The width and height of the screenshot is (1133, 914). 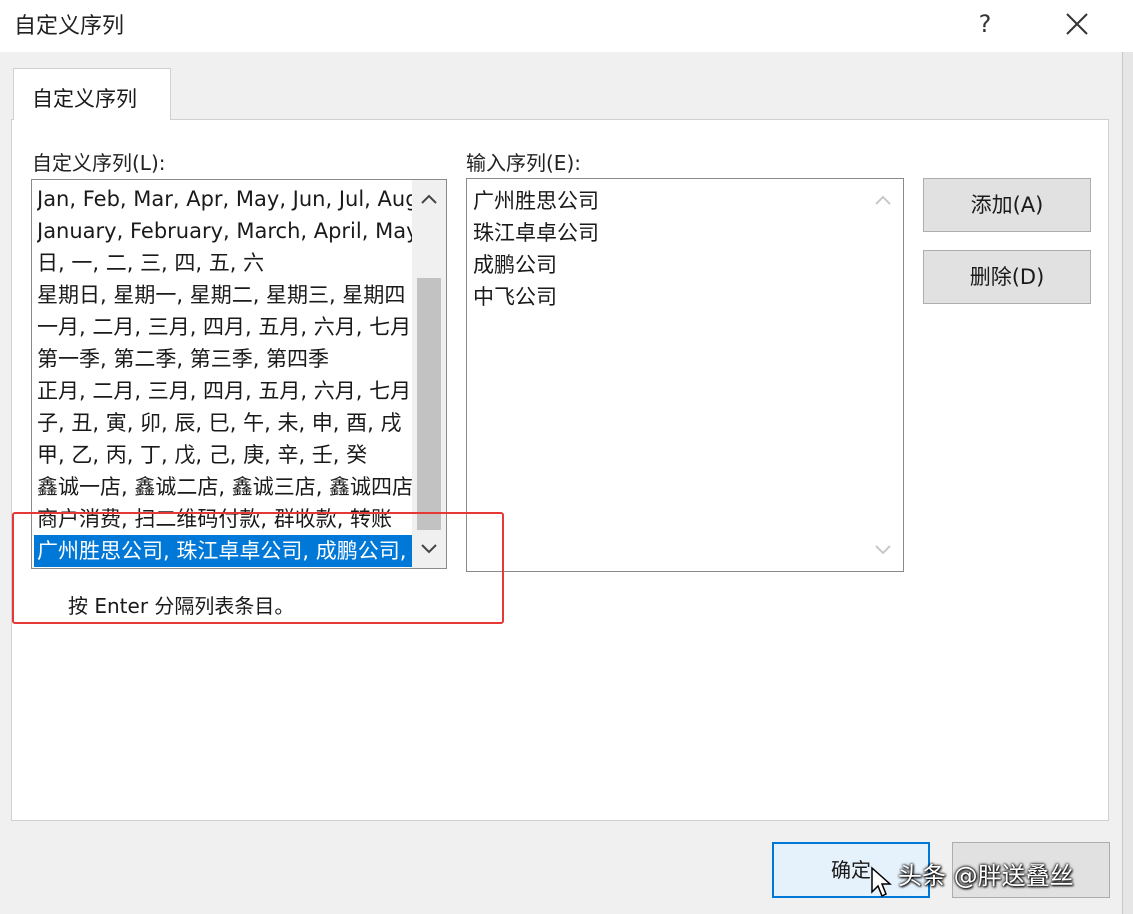 What do you see at coordinates (1007, 277) in the screenshot?
I see `delete-button: 删除(D)` at bounding box center [1007, 277].